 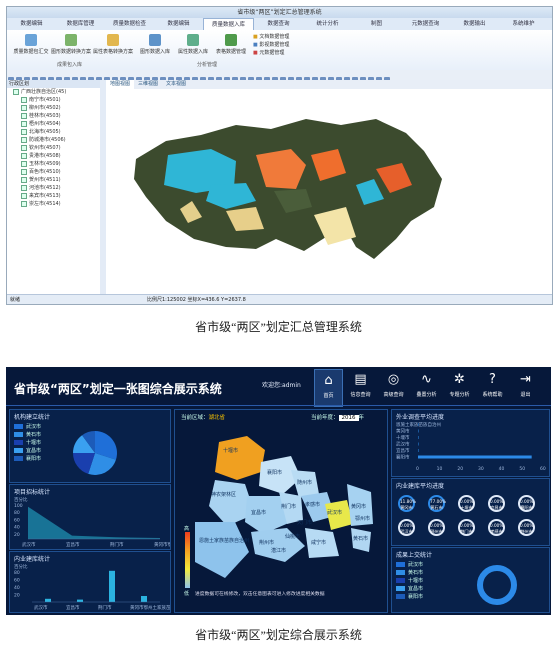 What do you see at coordinates (466, 503) in the screenshot?
I see `progress-ring: 0.00% 十堰市` at bounding box center [466, 503].